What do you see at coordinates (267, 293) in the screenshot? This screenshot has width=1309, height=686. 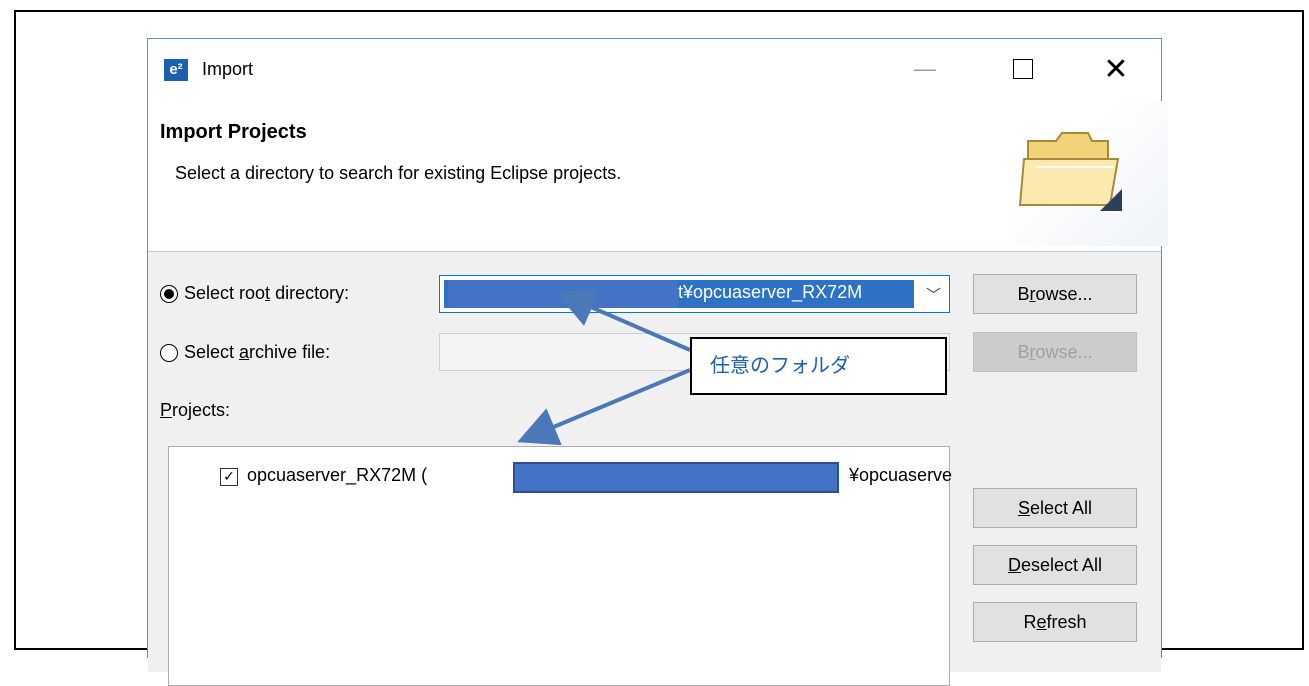 I see `root-directory-label: Select root directory:` at bounding box center [267, 293].